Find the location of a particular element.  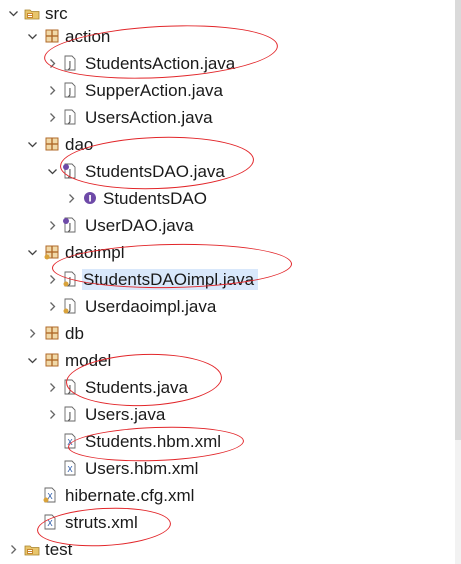

tree-item-label: SupperAction.java is located at coordinates (154, 90).